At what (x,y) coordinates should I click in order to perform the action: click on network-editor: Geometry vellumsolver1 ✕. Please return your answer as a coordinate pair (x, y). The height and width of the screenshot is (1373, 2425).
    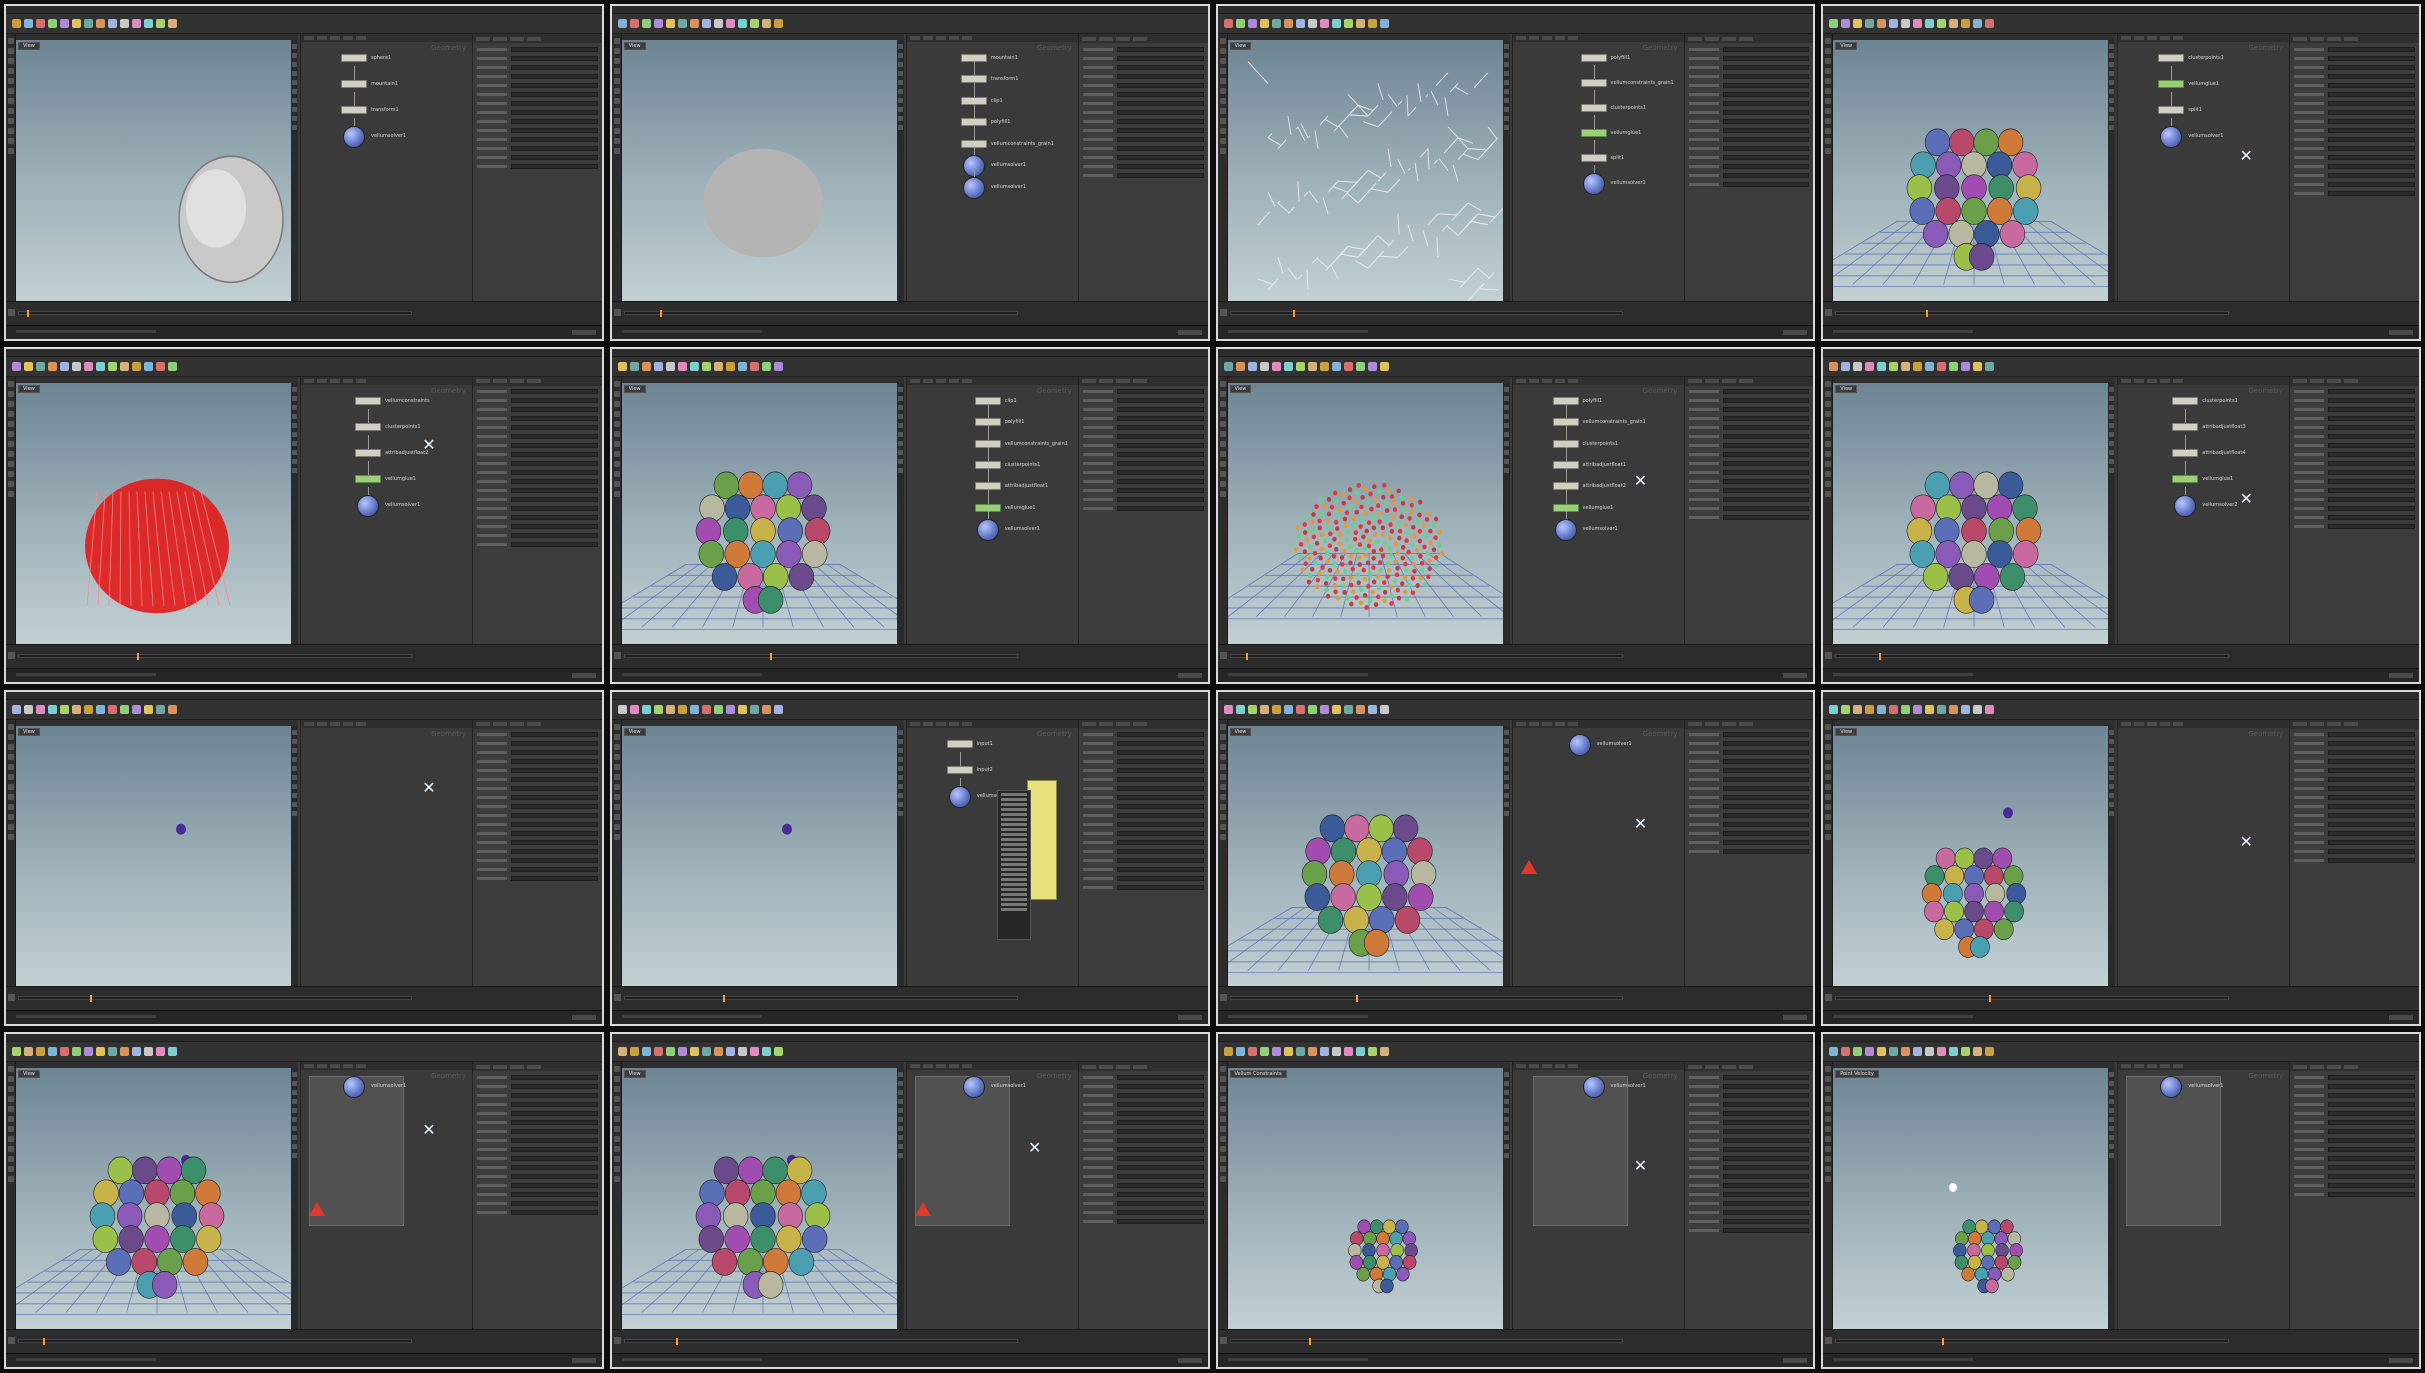
    Looking at the image, I should click on (1597, 853).